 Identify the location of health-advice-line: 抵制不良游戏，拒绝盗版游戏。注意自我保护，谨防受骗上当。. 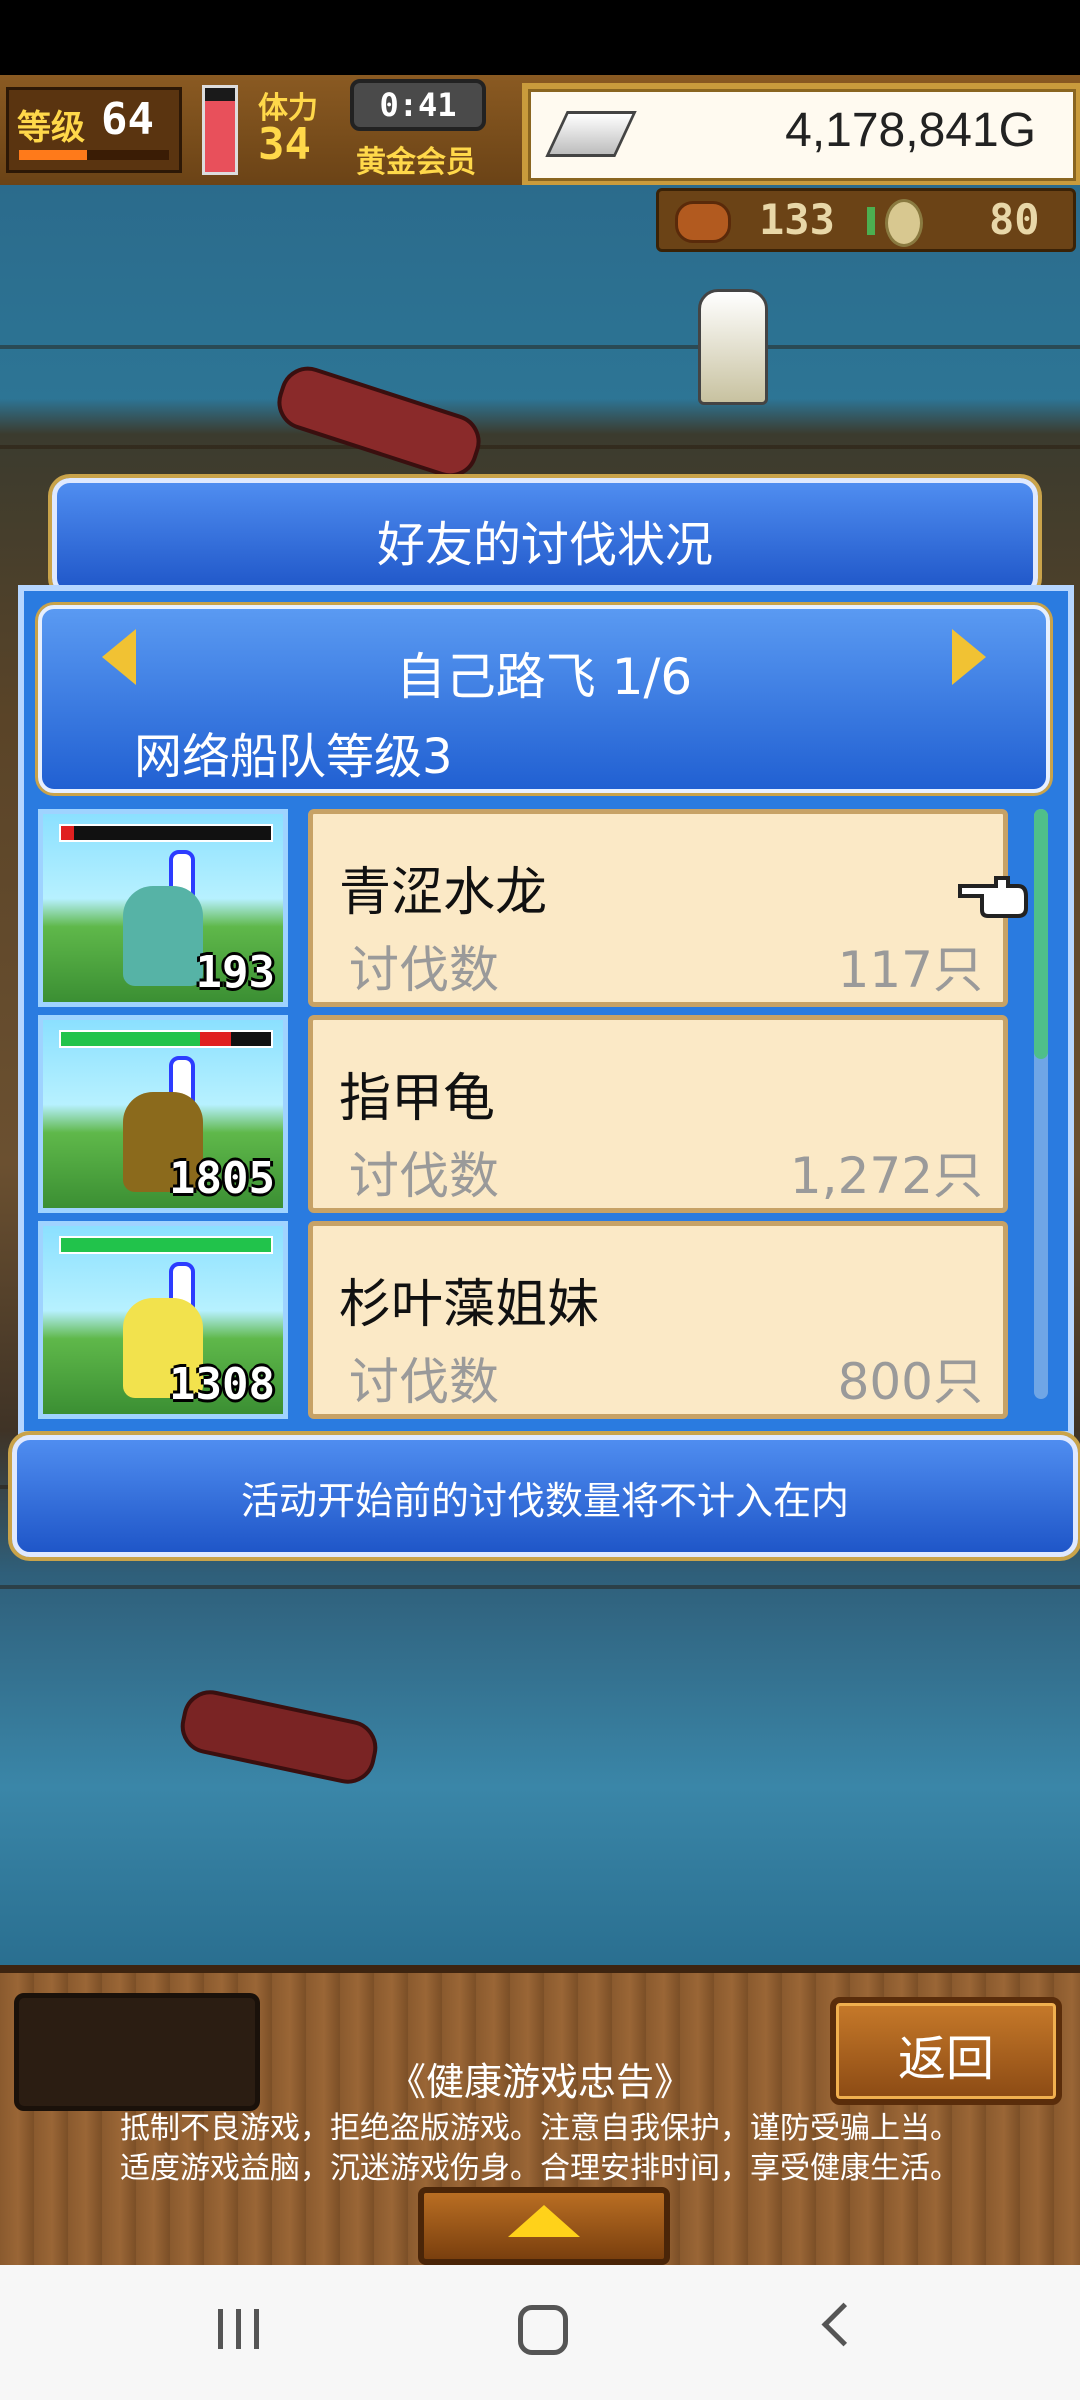
(540, 2128).